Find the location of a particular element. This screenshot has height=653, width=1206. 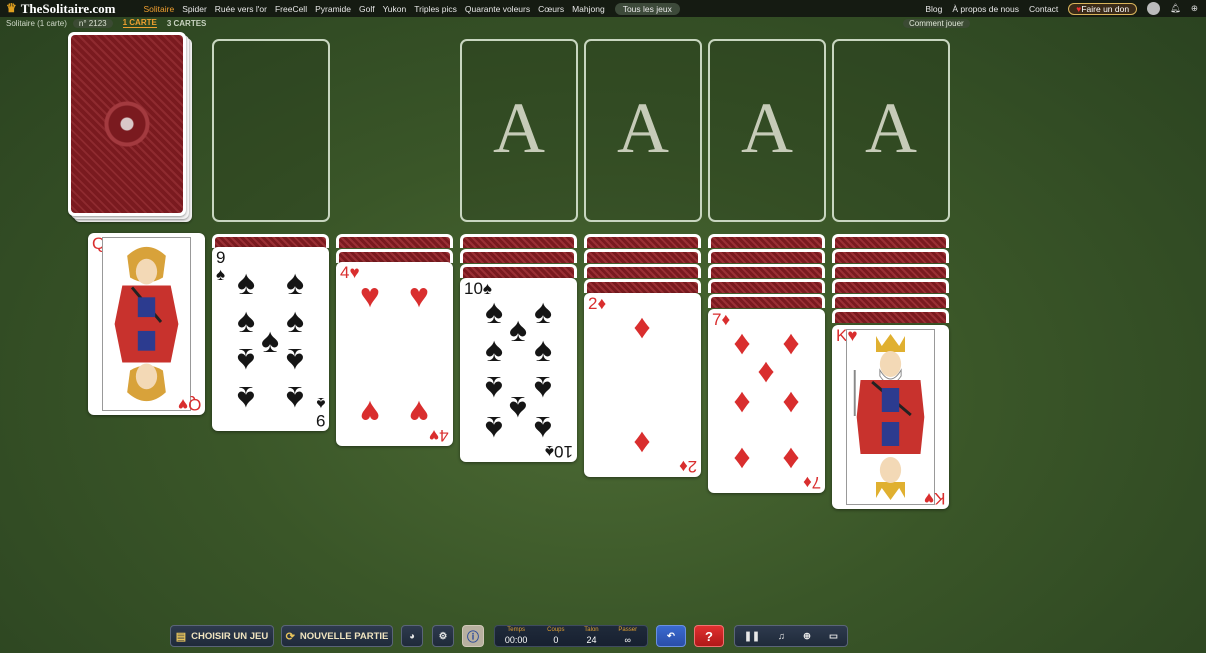

card-nine-spades: 9 ♠ ♠ ♠ ♠ ♠ ♠ ♠ ♠ ♠ ♠ 9 ♠ is located at coordinates (270, 339).